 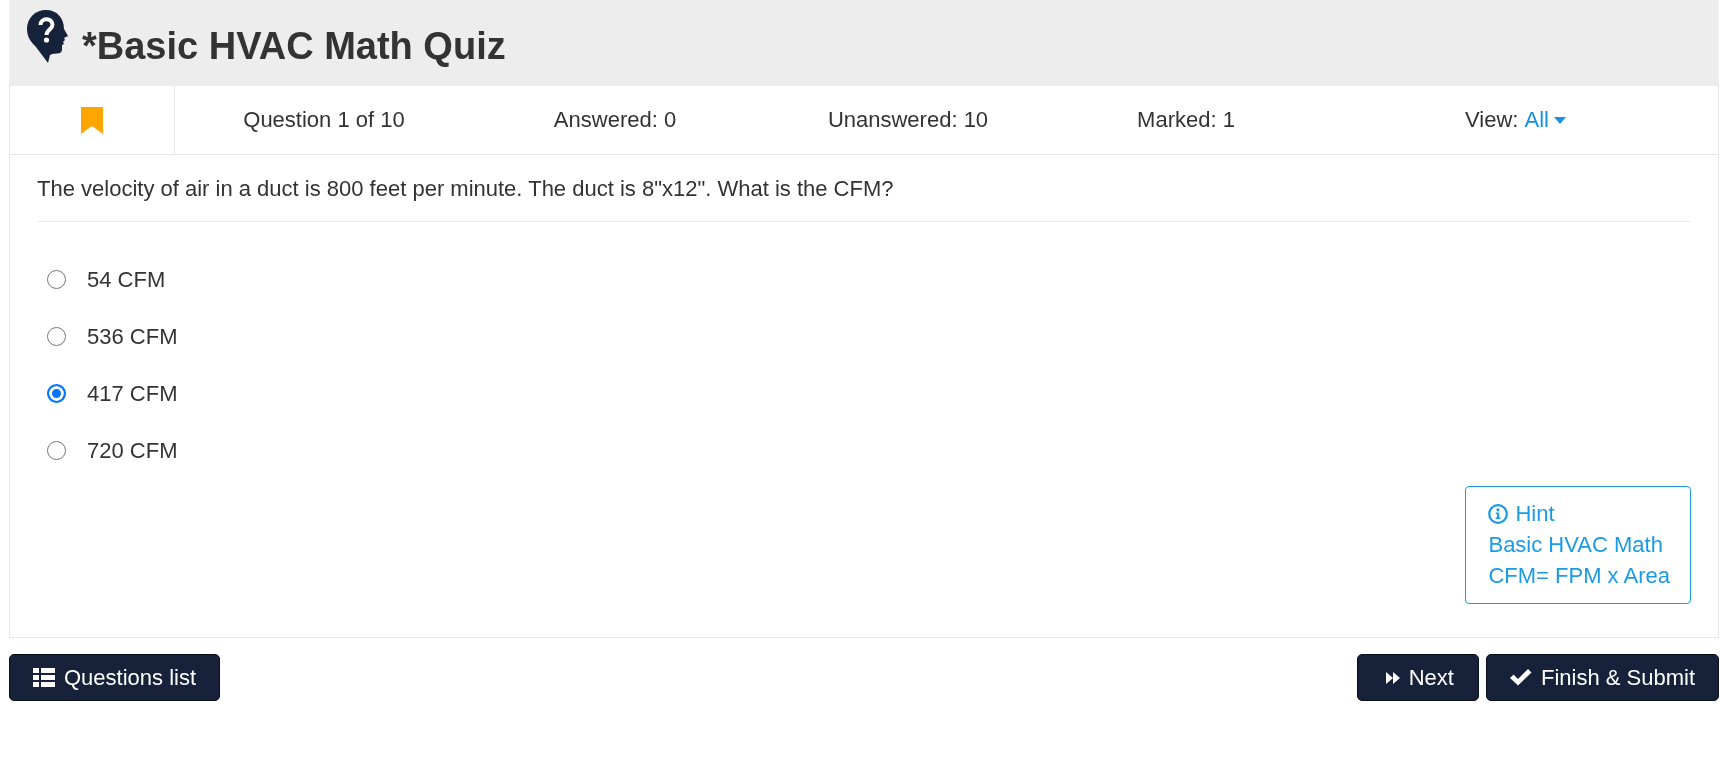 I want to click on head-question-icon, so click(x=47, y=36).